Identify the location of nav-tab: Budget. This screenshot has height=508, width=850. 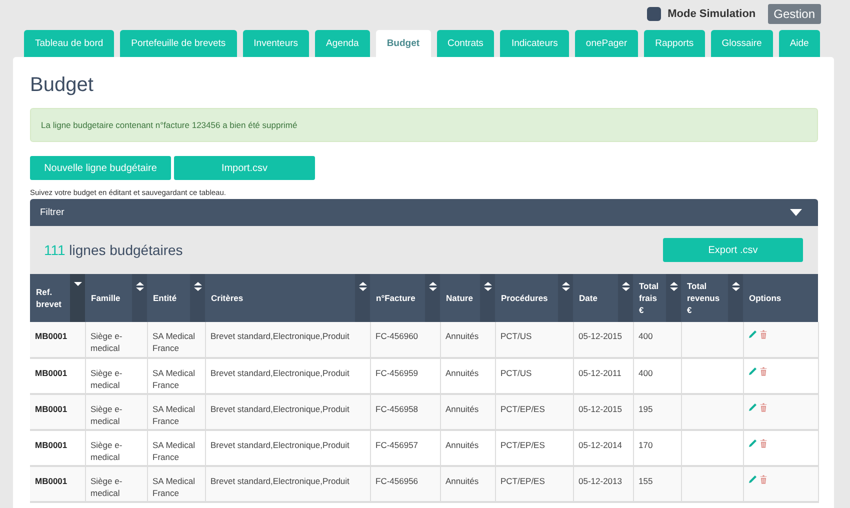
(403, 43).